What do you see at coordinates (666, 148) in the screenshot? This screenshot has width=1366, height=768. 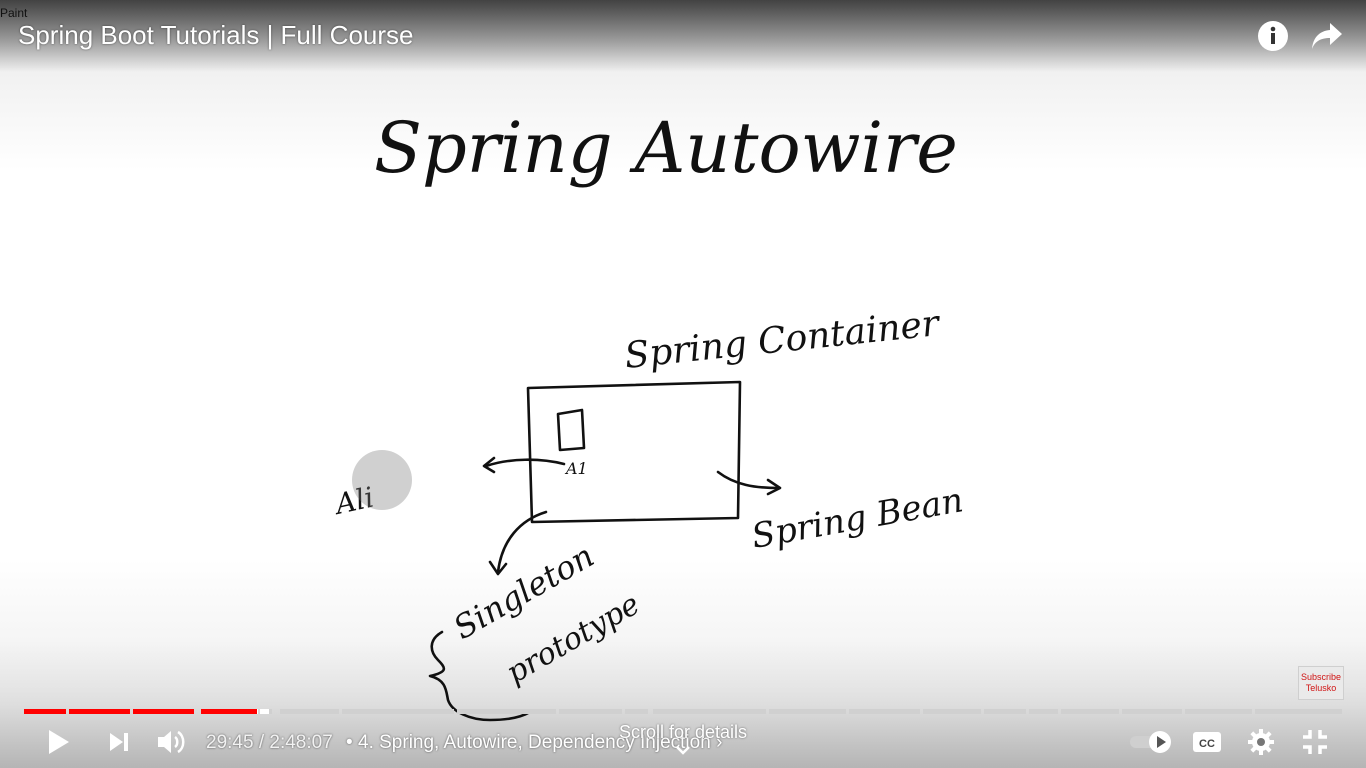 I see `whiteboard-heading: Spring Autowire` at bounding box center [666, 148].